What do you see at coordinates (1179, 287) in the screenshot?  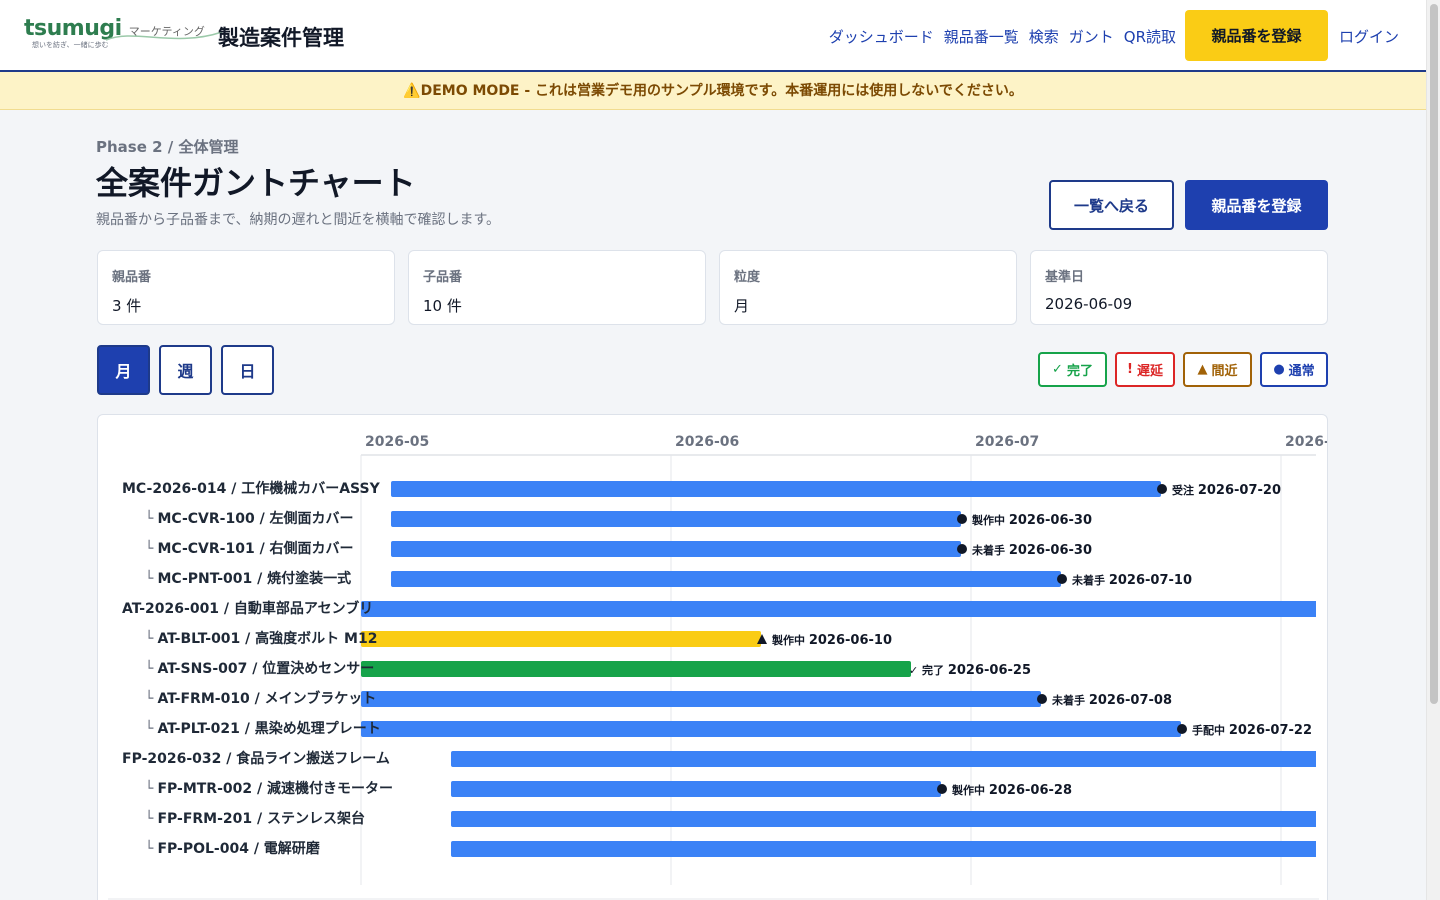 I see `card-base-date: 基準日 2026-06-09` at bounding box center [1179, 287].